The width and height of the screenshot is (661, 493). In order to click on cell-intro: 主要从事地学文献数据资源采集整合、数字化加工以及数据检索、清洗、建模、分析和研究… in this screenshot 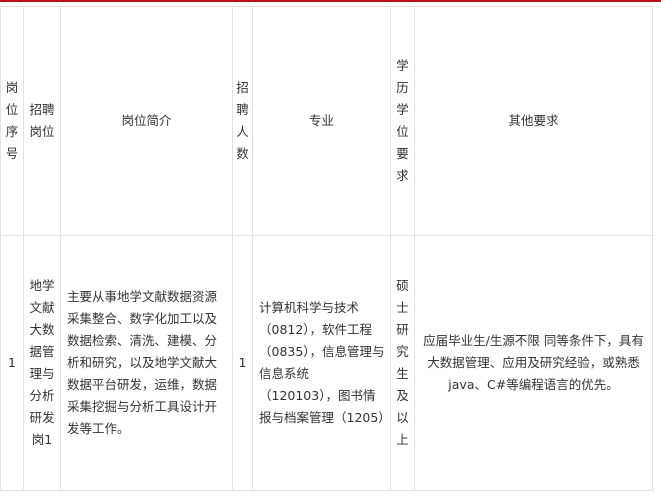, I will do `click(146, 363)`.